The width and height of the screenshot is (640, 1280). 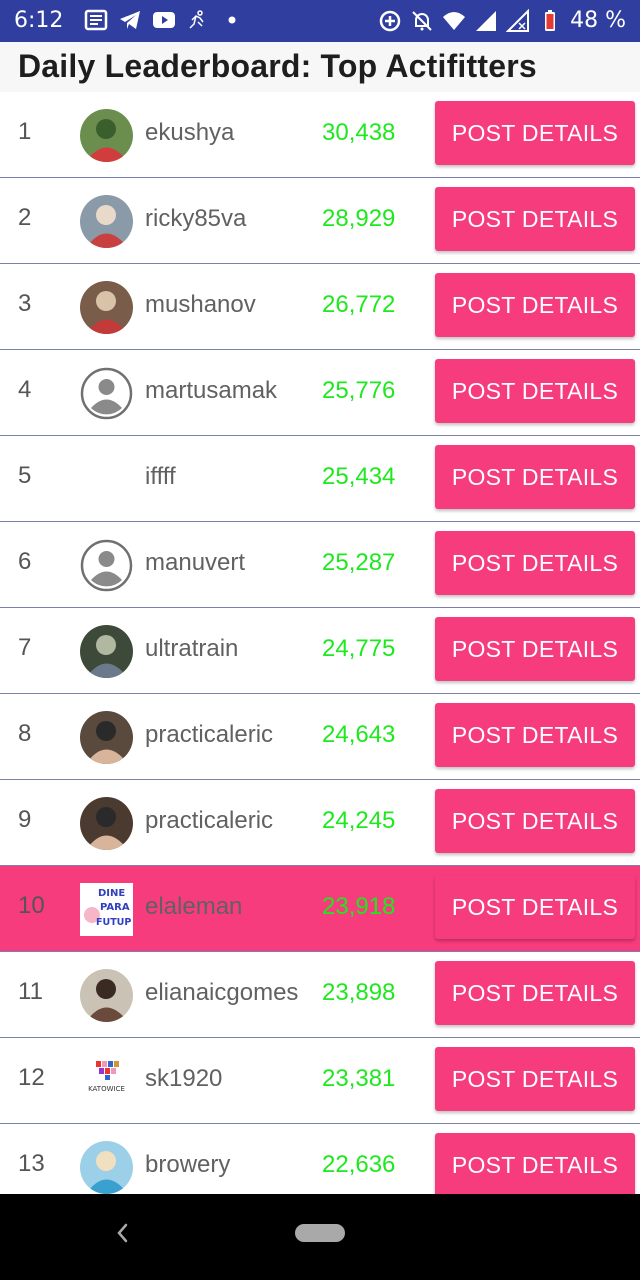 I want to click on battery-icon, so click(x=550, y=21).